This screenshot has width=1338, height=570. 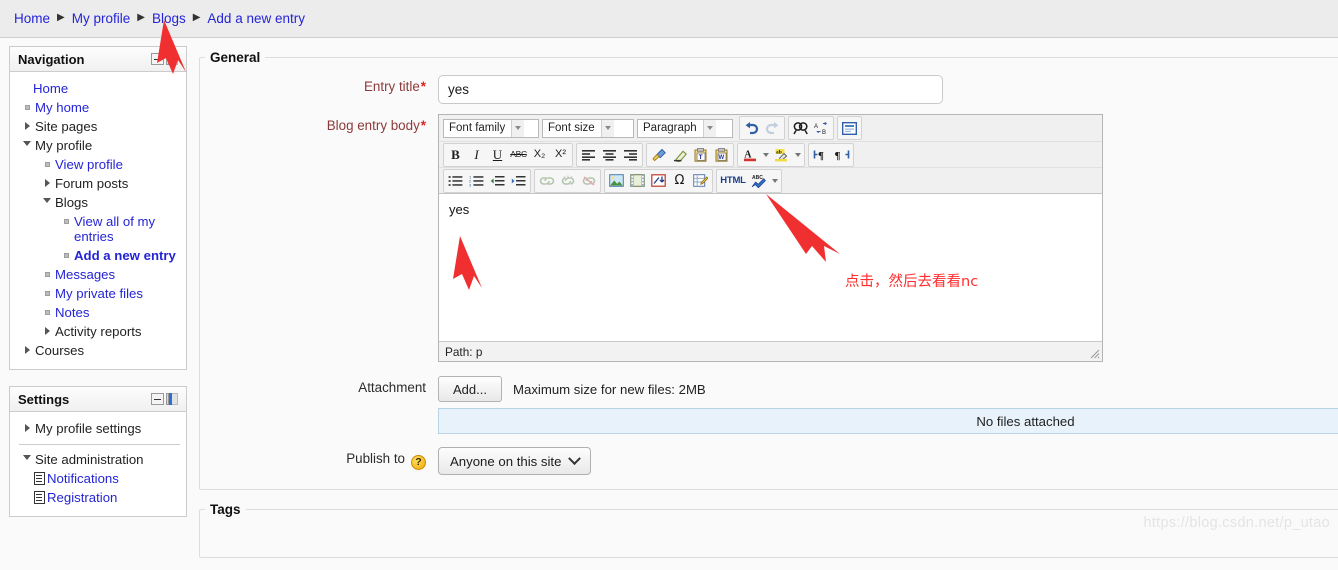 I want to click on sidebar-item-label: My private files, so click(x=99, y=293).